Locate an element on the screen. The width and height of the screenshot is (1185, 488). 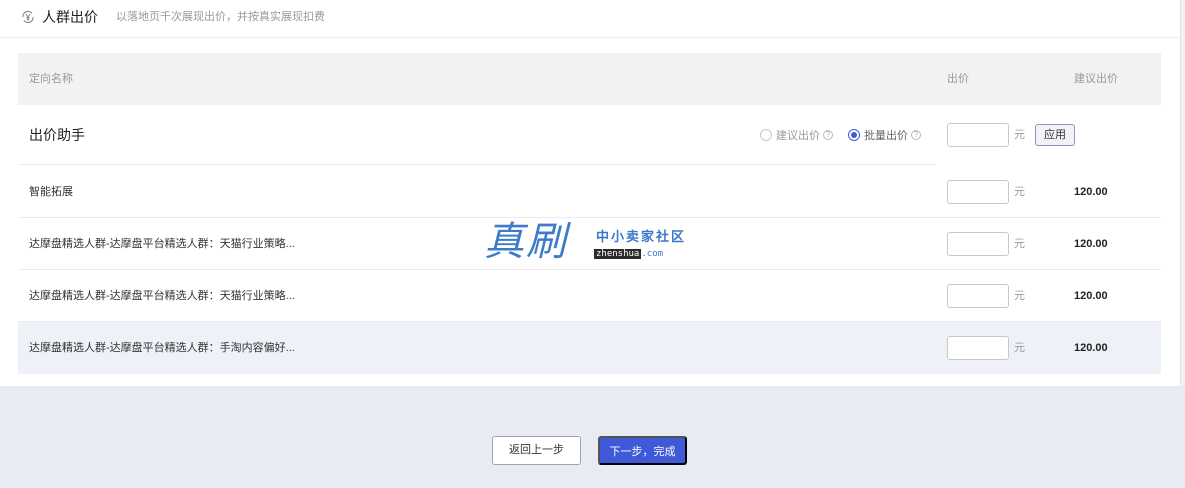
watermark-community-text: 中小卖家社区 is located at coordinates (641, 236).